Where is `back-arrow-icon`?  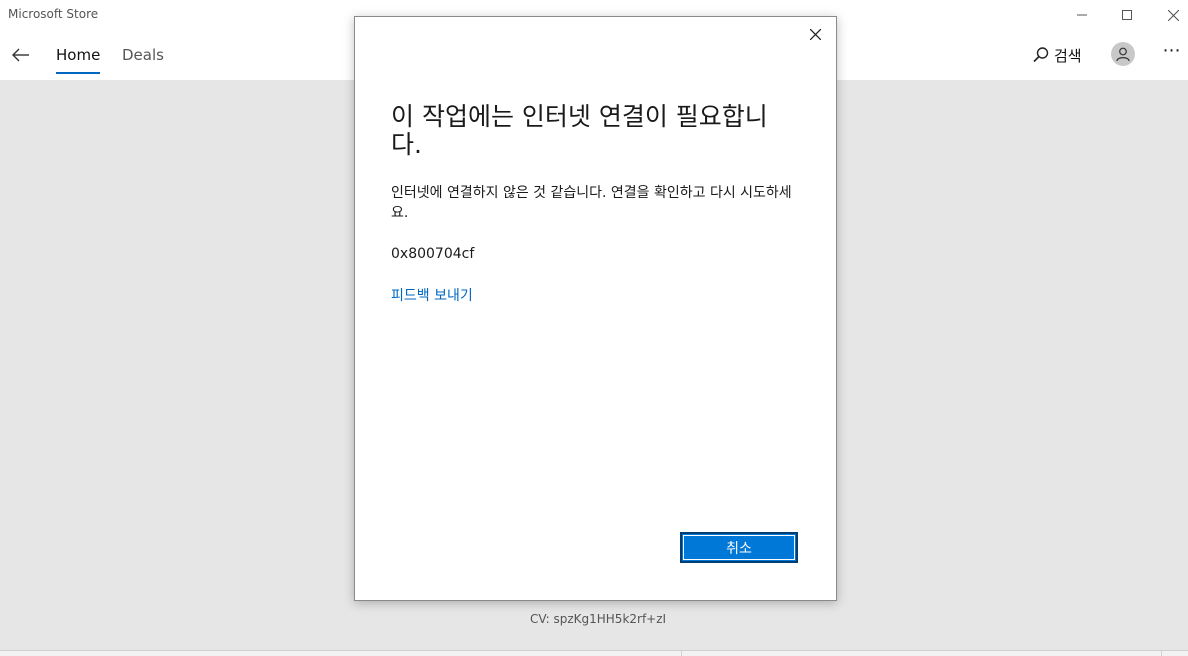 back-arrow-icon is located at coordinates (20, 55).